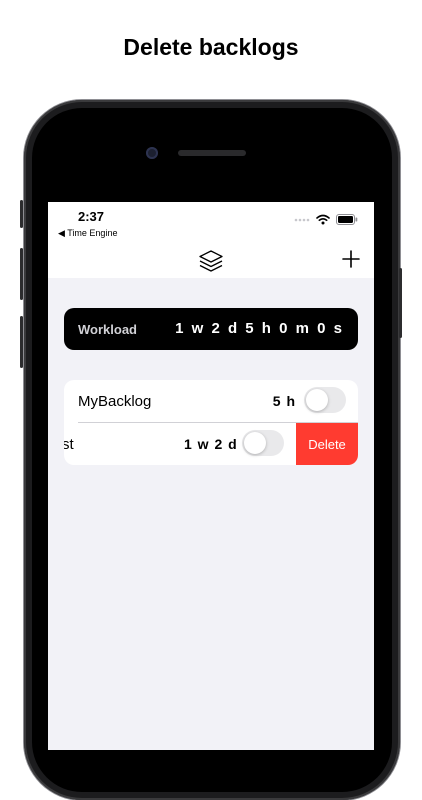 The image size is (422, 800). Describe the element at coordinates (347, 219) in the screenshot. I see `battery-icon` at that location.